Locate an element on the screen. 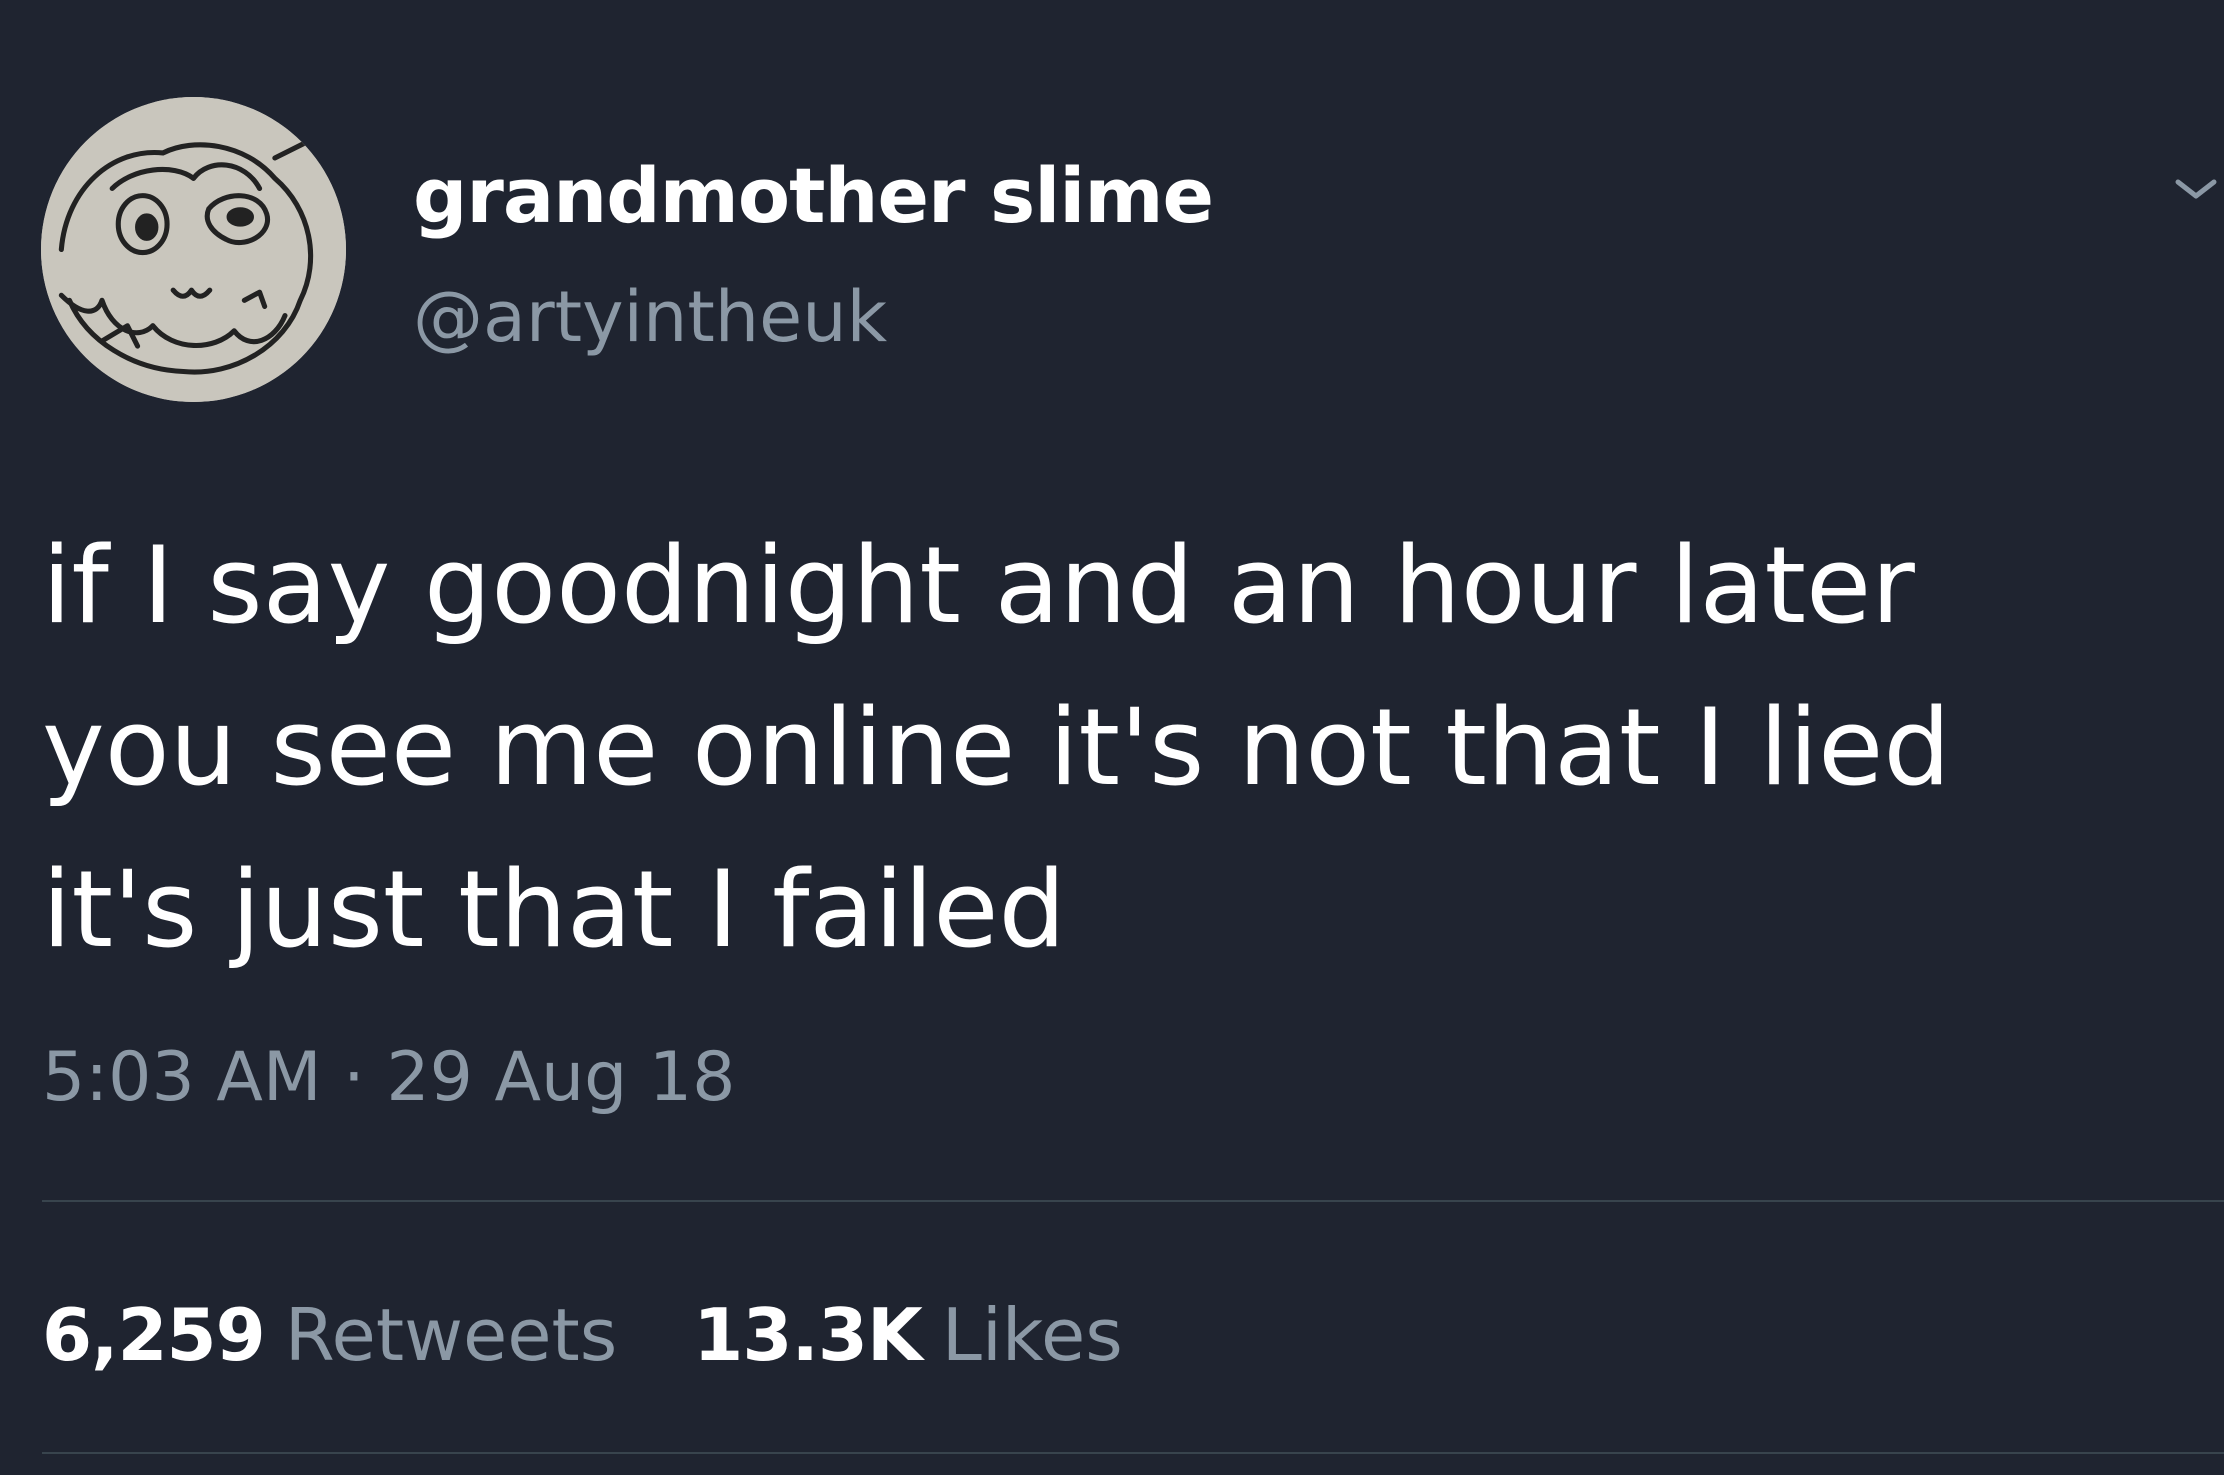 This screenshot has height=1475, width=2224. user-handle: @artyintheuk is located at coordinates (650, 317).